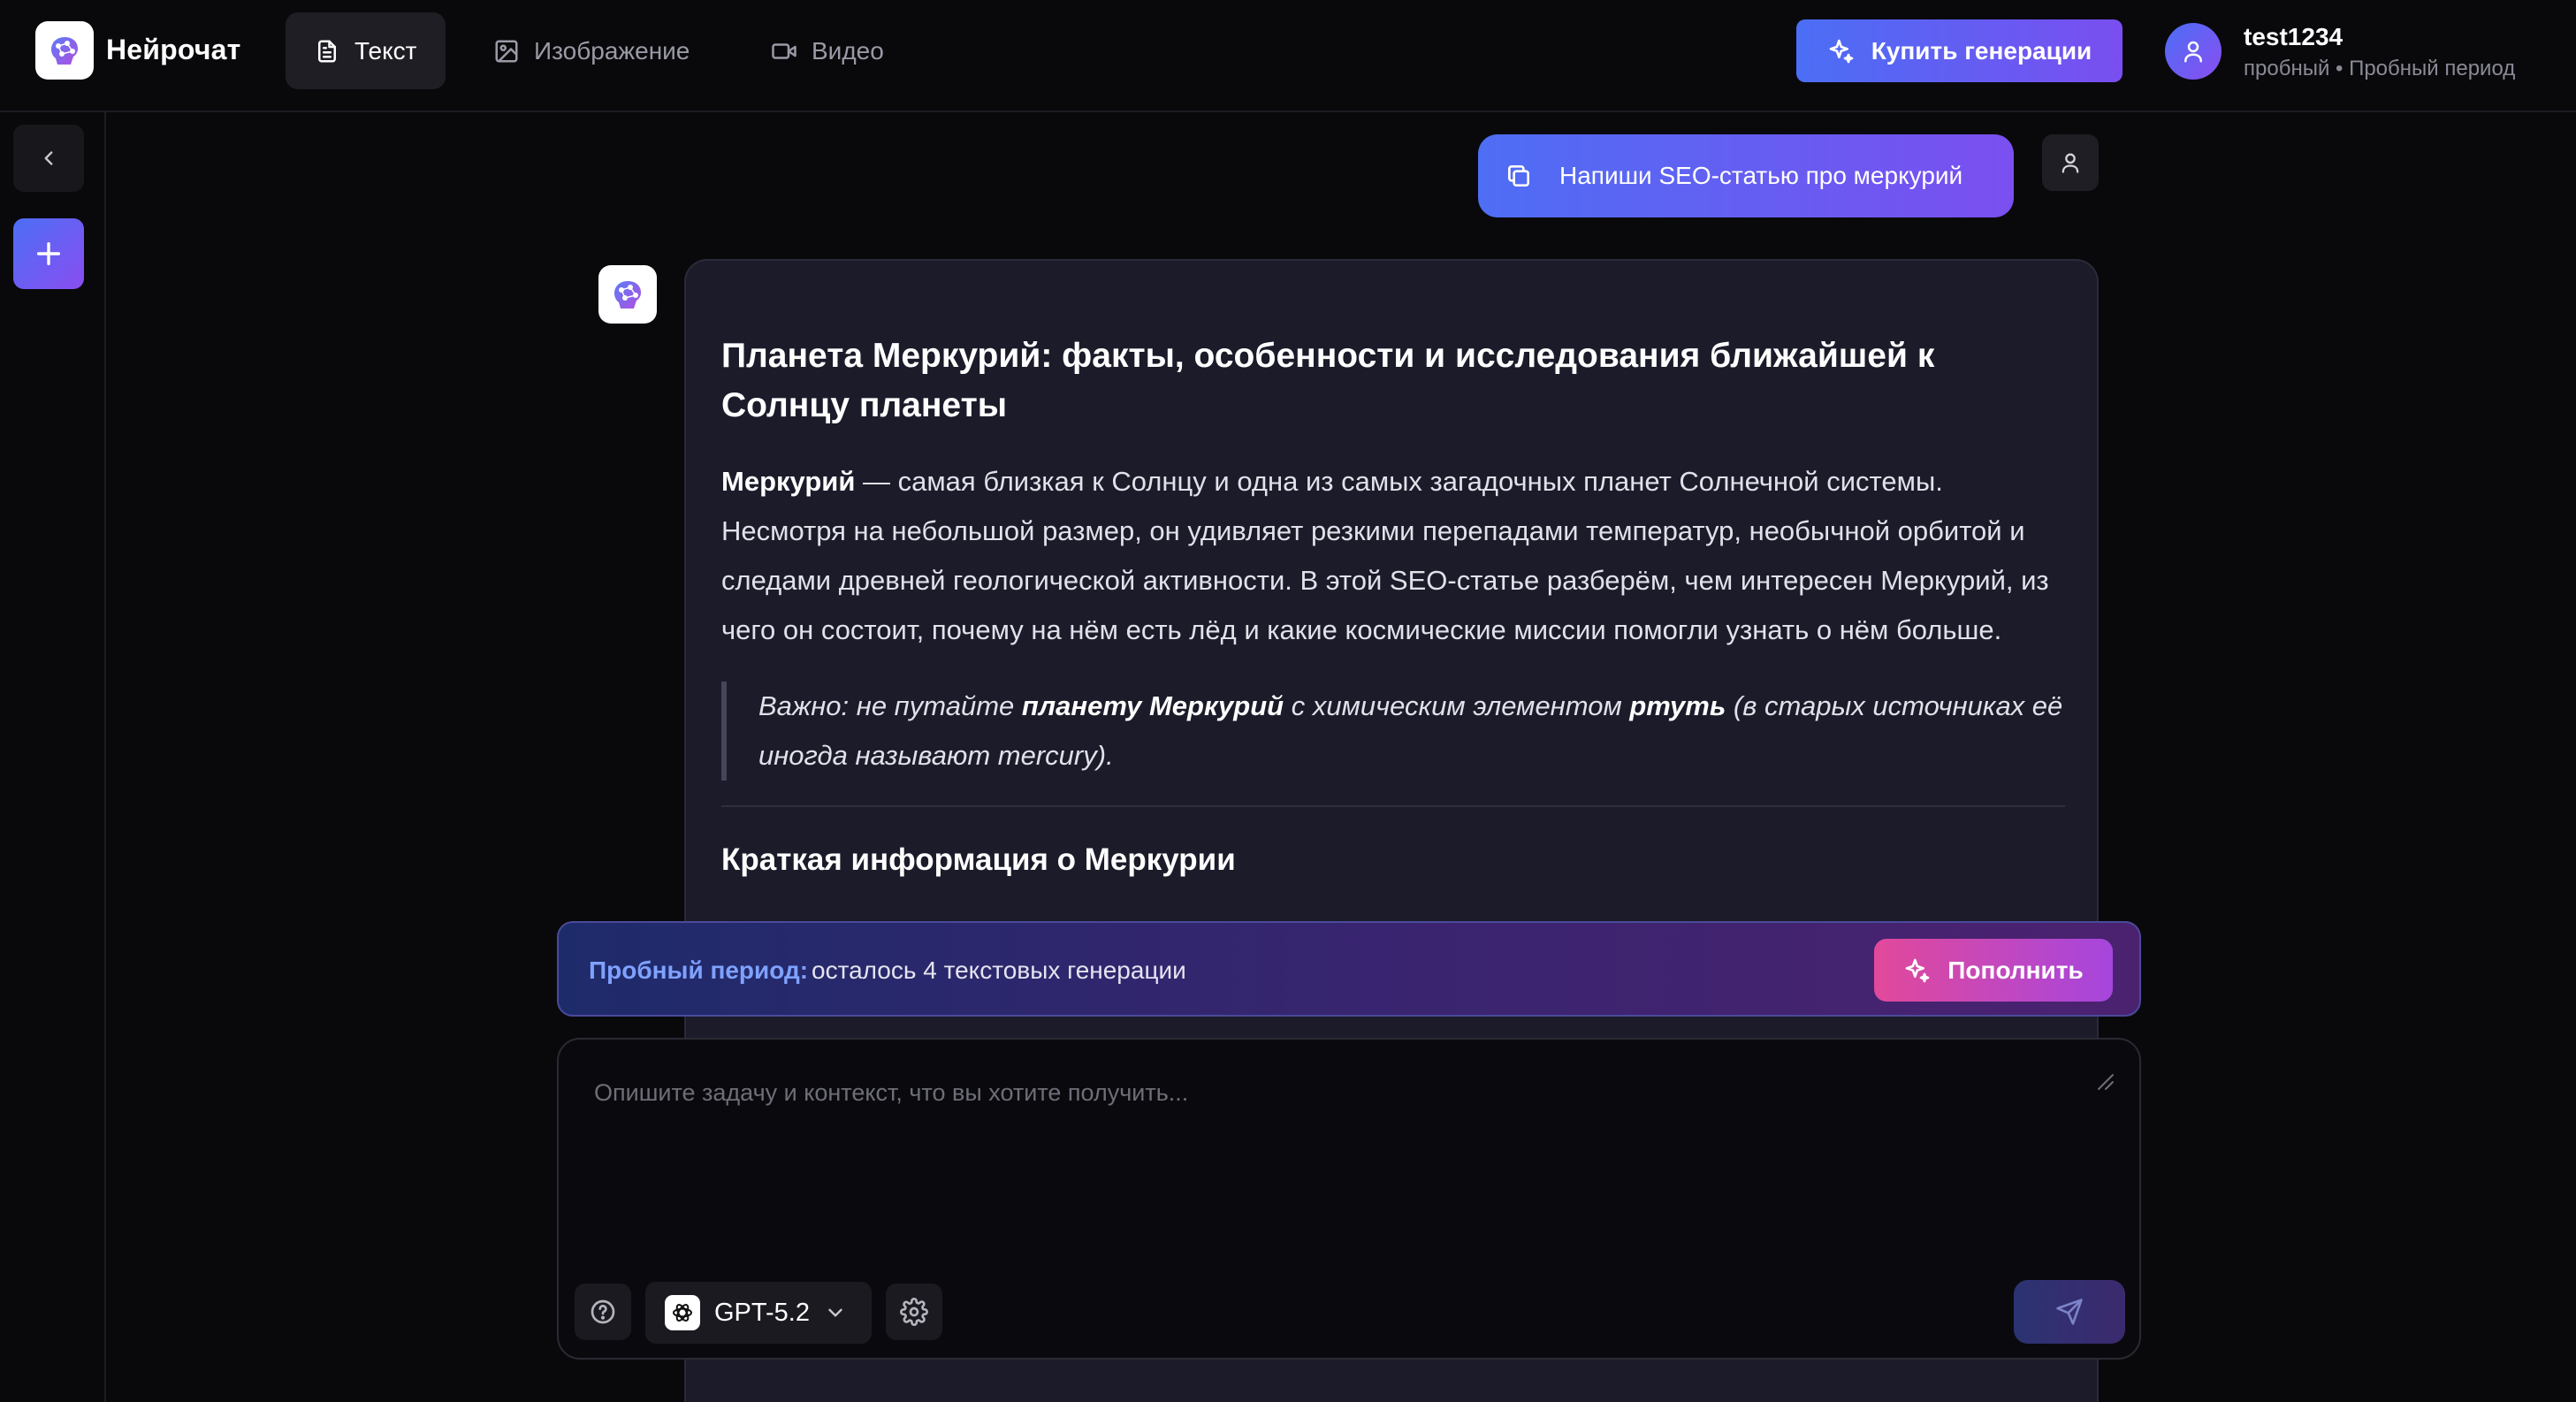  What do you see at coordinates (1152, 705) in the screenshot?
I see `quote-bold: планету Меркурий` at bounding box center [1152, 705].